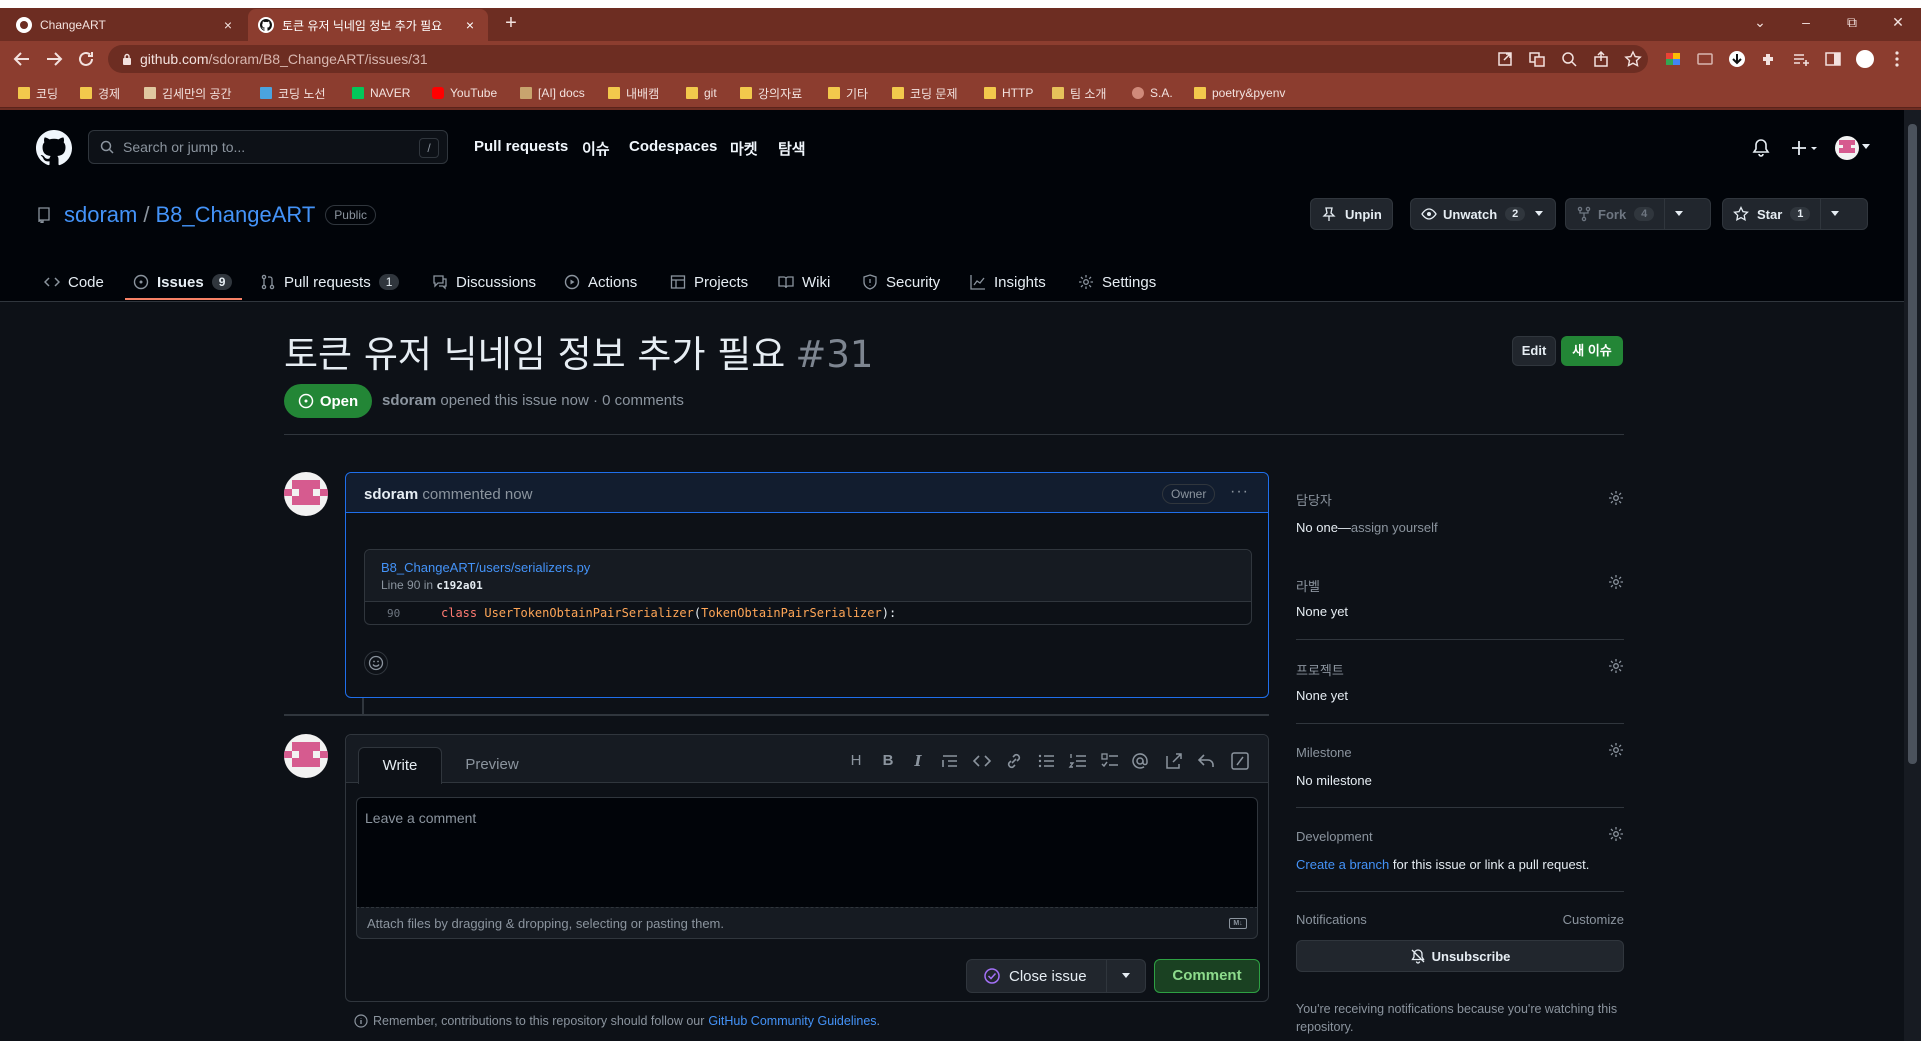 Image resolution: width=1921 pixels, height=1041 pixels. What do you see at coordinates (1238, 923) in the screenshot?
I see `markdown-icon: M↓` at bounding box center [1238, 923].